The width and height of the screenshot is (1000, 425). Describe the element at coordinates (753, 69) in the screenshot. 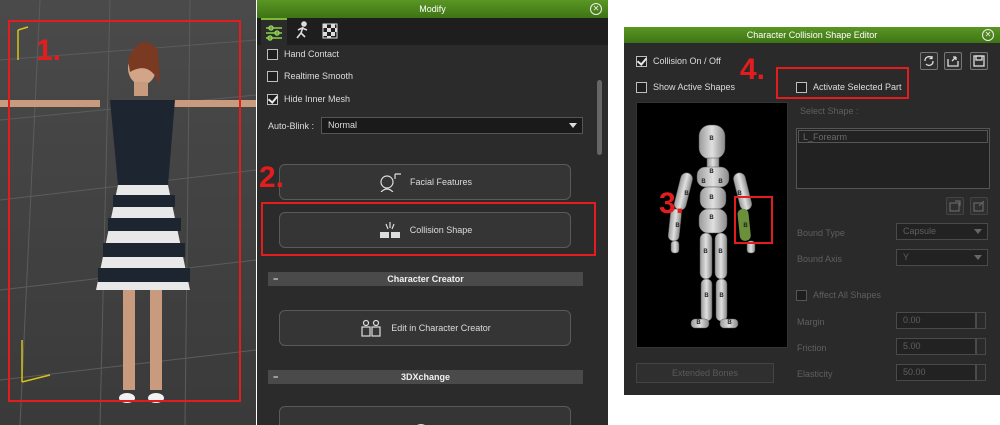

I see `annotation-number-4: 4.` at that location.